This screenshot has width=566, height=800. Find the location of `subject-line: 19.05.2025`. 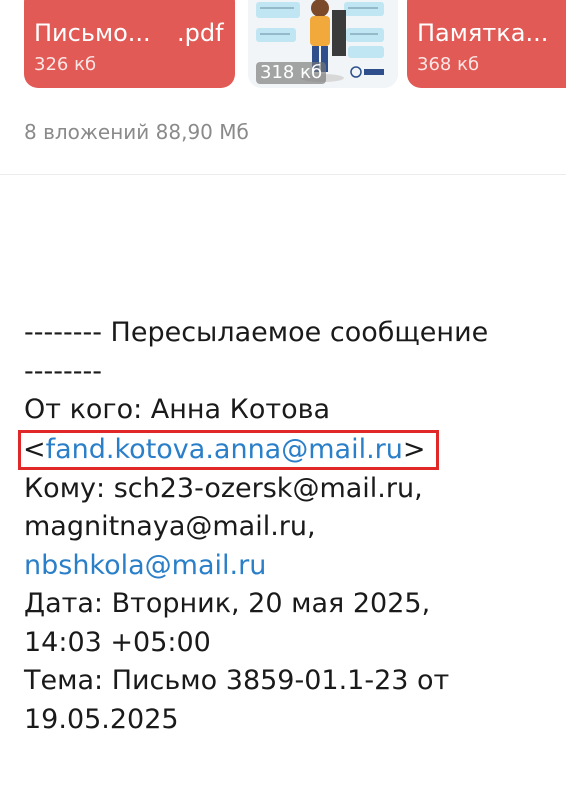

subject-line: 19.05.2025 is located at coordinates (101, 719).